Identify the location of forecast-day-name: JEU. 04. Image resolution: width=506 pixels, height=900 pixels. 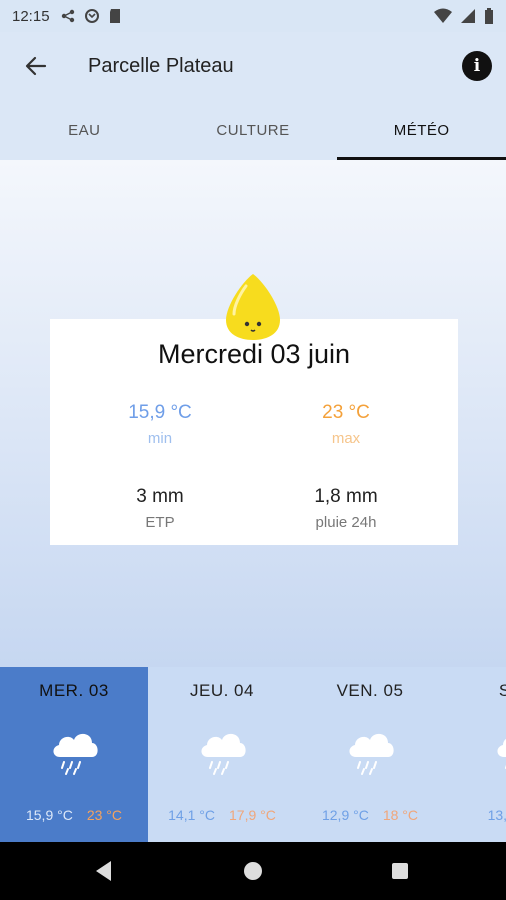
(222, 690).